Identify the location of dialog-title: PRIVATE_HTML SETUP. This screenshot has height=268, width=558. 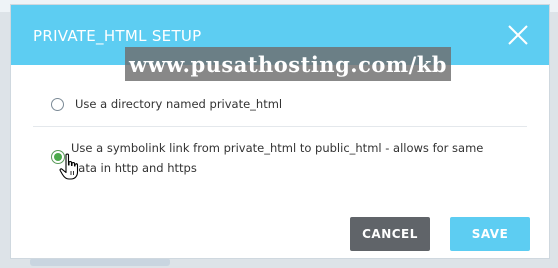
(117, 36).